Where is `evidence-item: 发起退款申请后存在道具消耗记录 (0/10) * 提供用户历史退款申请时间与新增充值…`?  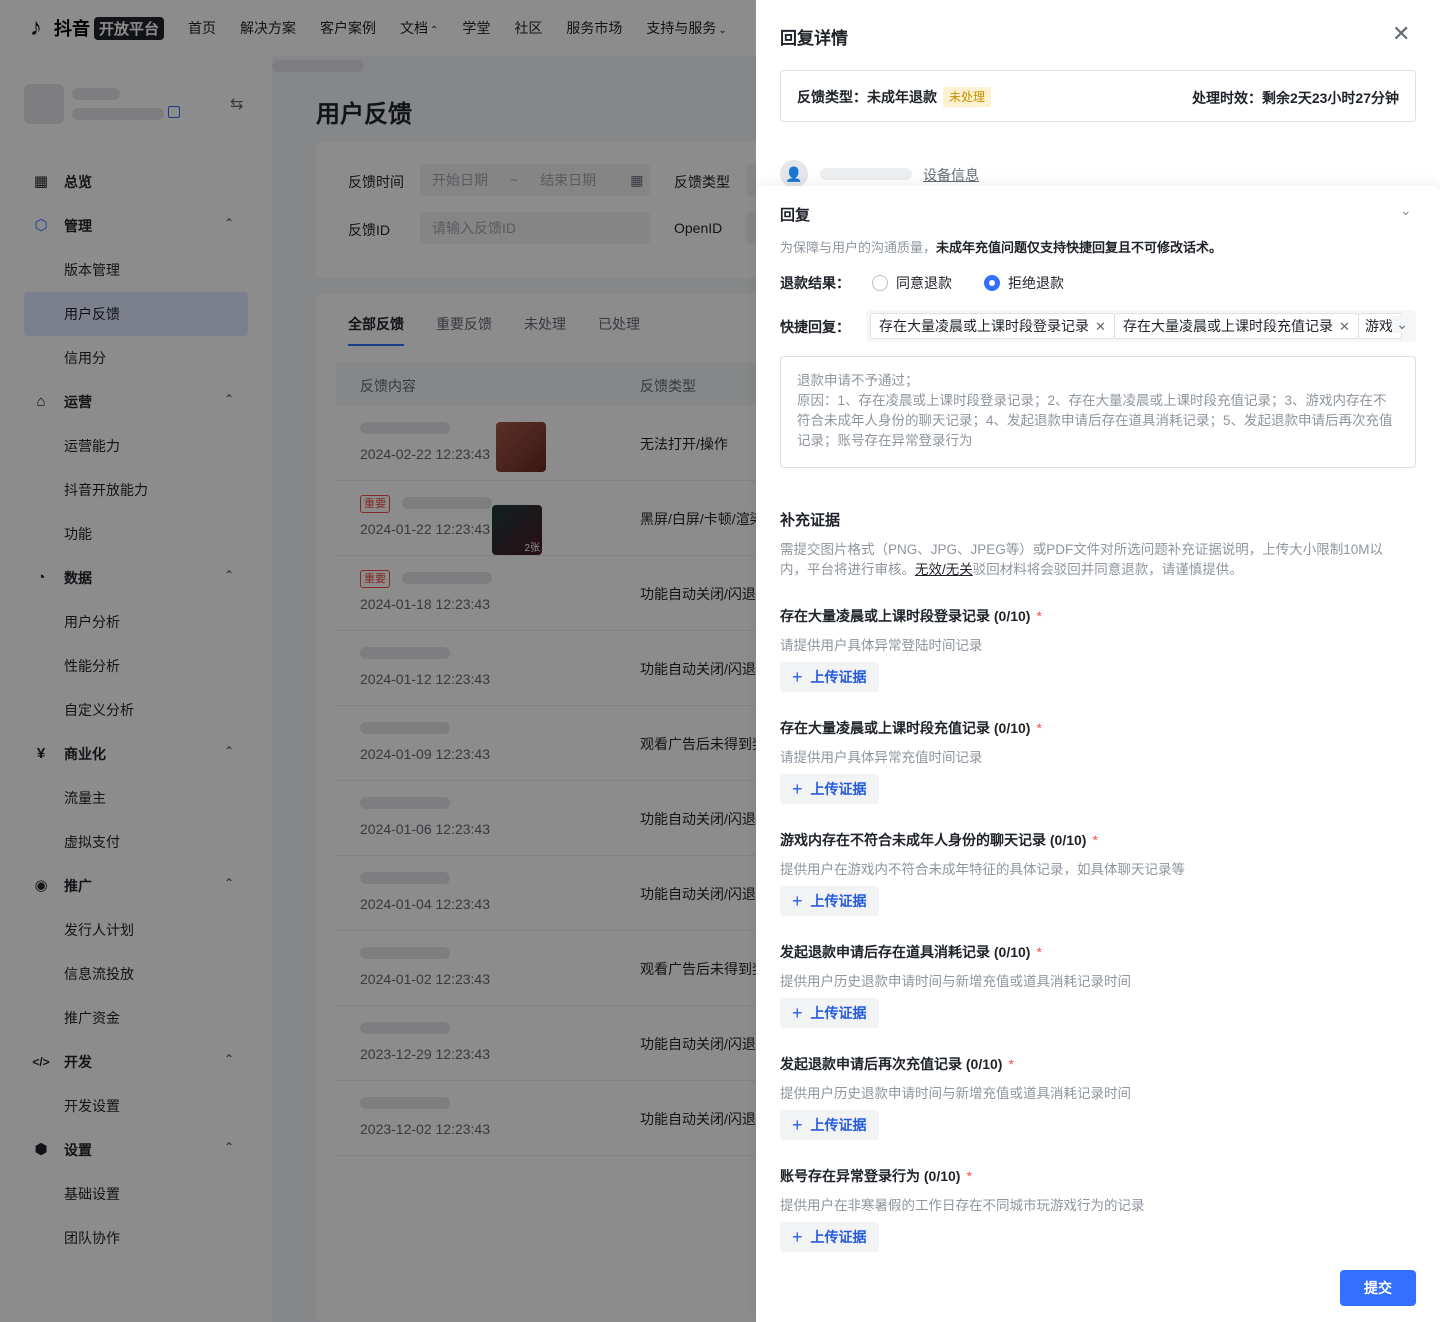 evidence-item: 发起退款申请后存在道具消耗记录 (0/10) * 提供用户历史退款申请时间与新增充值… is located at coordinates (1095, 992).